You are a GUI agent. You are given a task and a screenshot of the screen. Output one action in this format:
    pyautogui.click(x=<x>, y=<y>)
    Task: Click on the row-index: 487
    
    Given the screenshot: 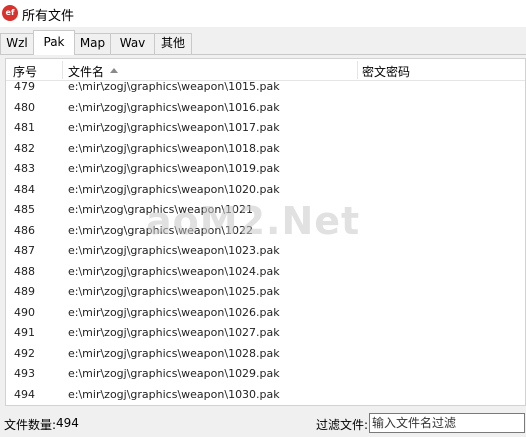 What is the action you would take?
    pyautogui.click(x=24, y=250)
    